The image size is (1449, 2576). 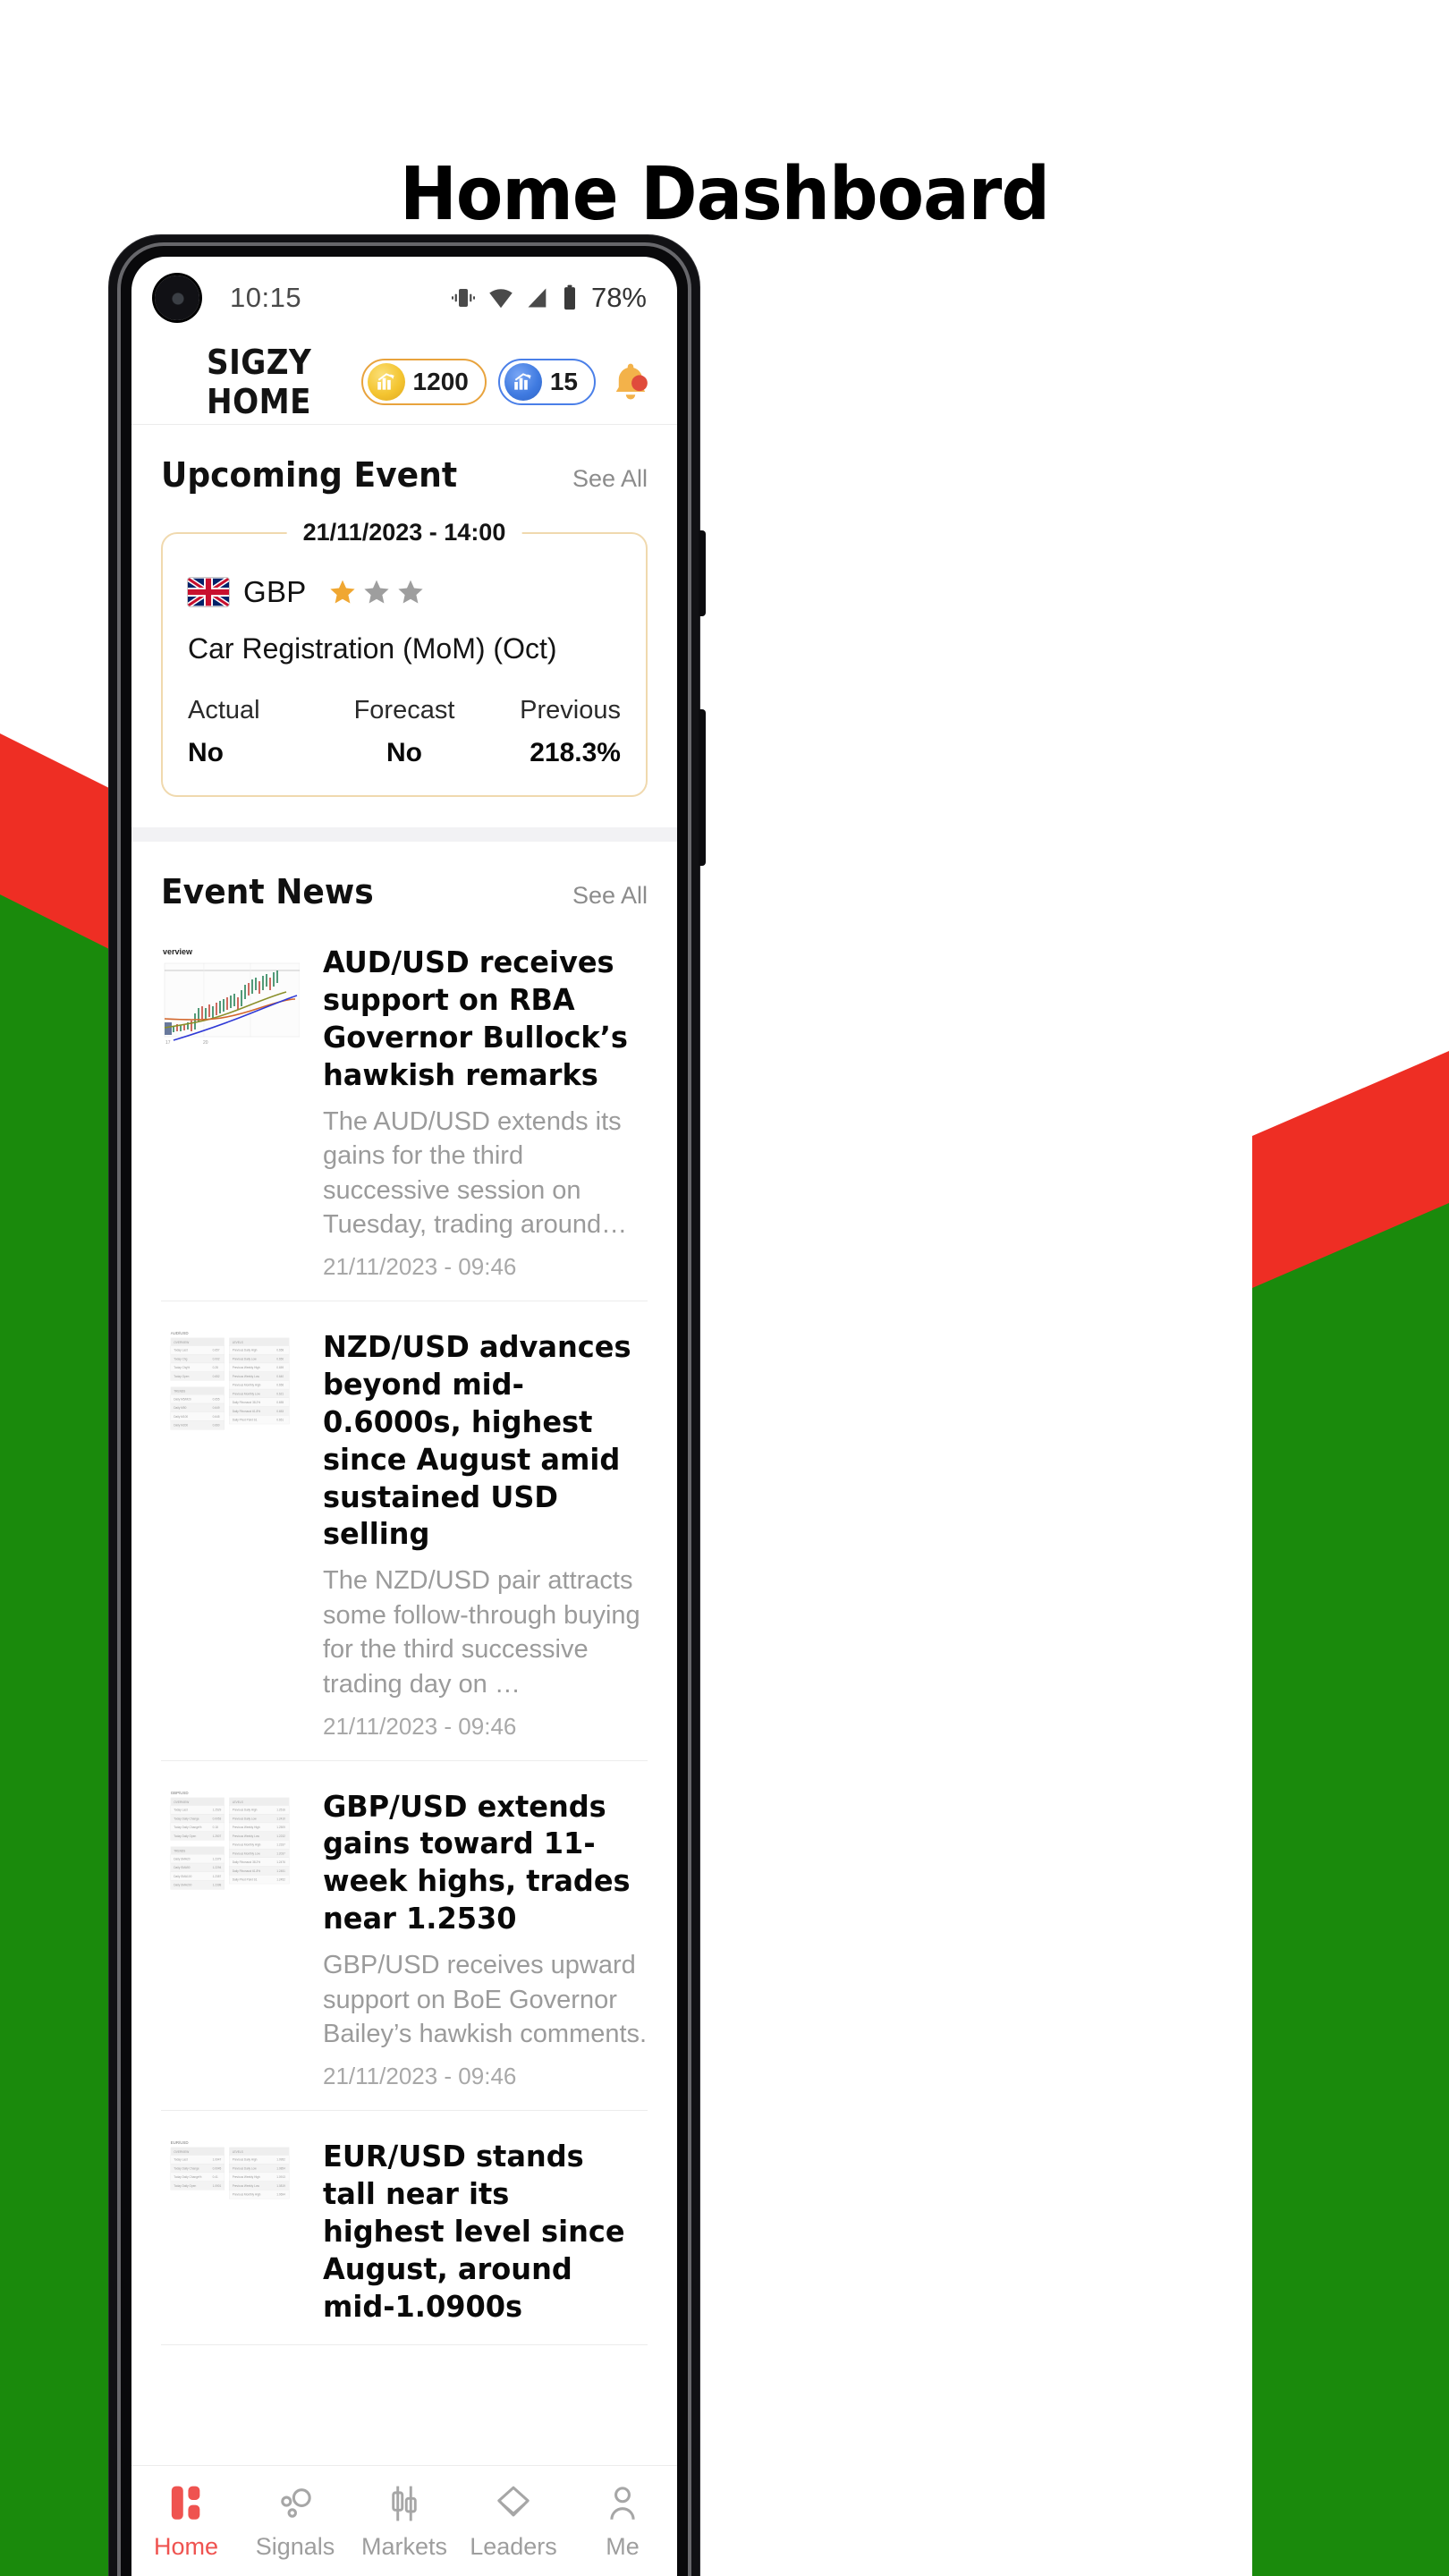 I want to click on svg-text: 1.0694, so click(x=280, y=2194).